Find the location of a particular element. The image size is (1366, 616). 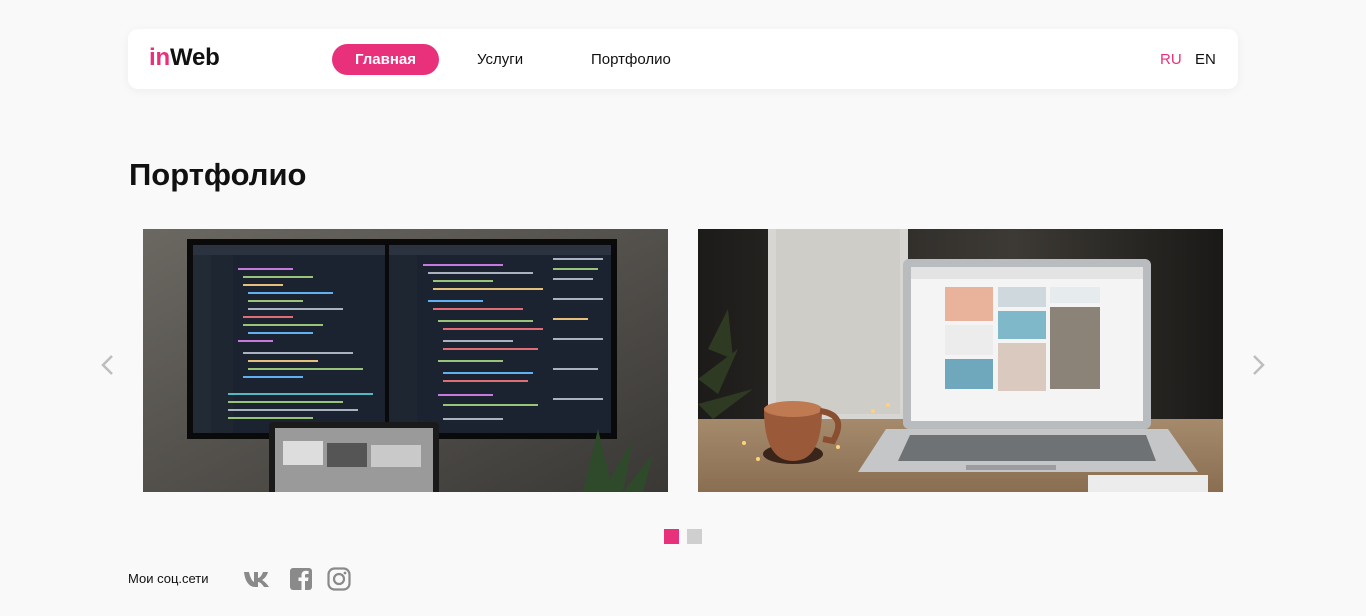

facebook-icon is located at coordinates (301, 579).